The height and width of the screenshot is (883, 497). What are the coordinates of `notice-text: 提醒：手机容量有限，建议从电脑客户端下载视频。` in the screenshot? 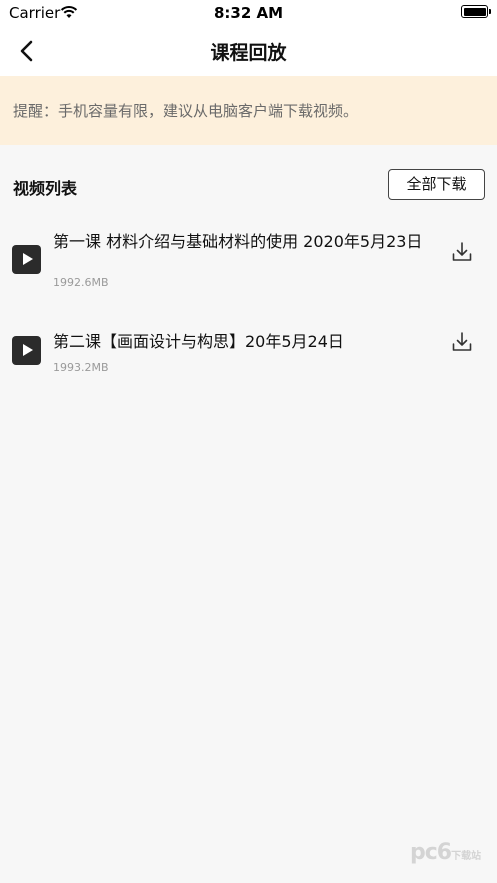 It's located at (186, 111).